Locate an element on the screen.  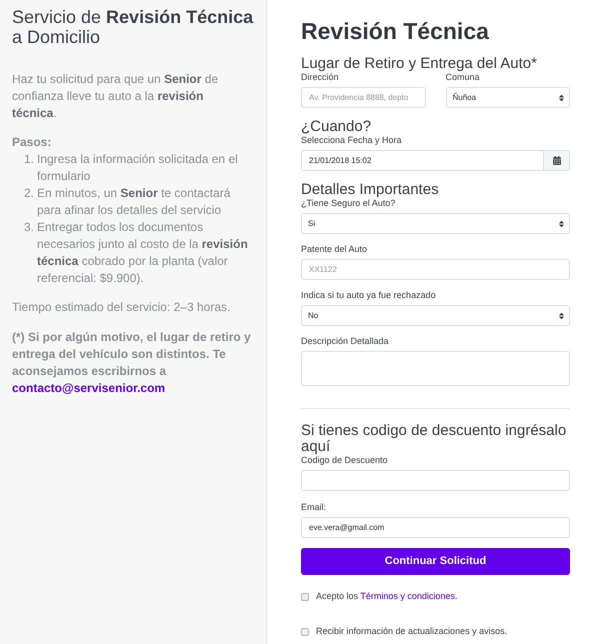
step-number: 3. is located at coordinates (30, 227).